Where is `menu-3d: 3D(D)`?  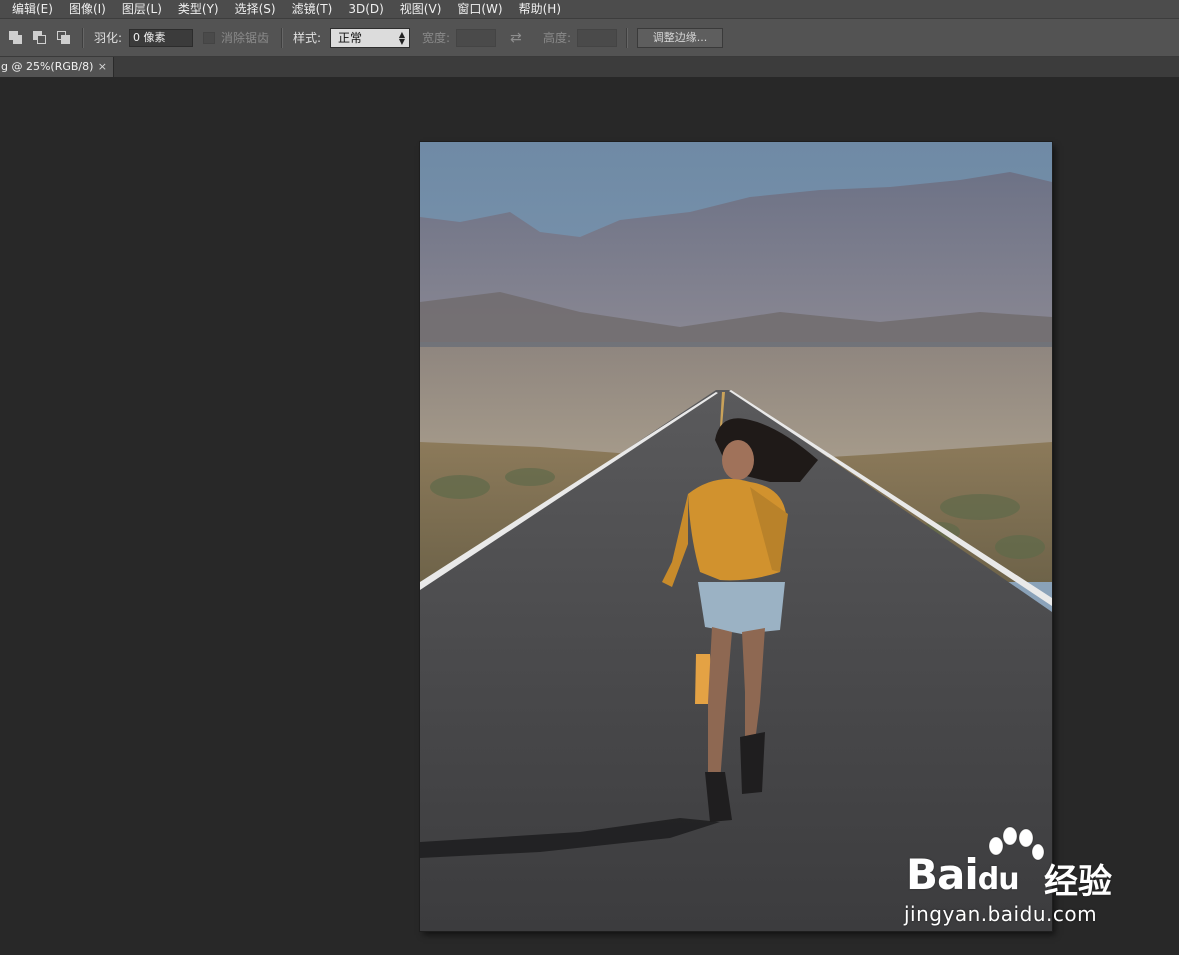
menu-3d: 3D(D) is located at coordinates (365, 9).